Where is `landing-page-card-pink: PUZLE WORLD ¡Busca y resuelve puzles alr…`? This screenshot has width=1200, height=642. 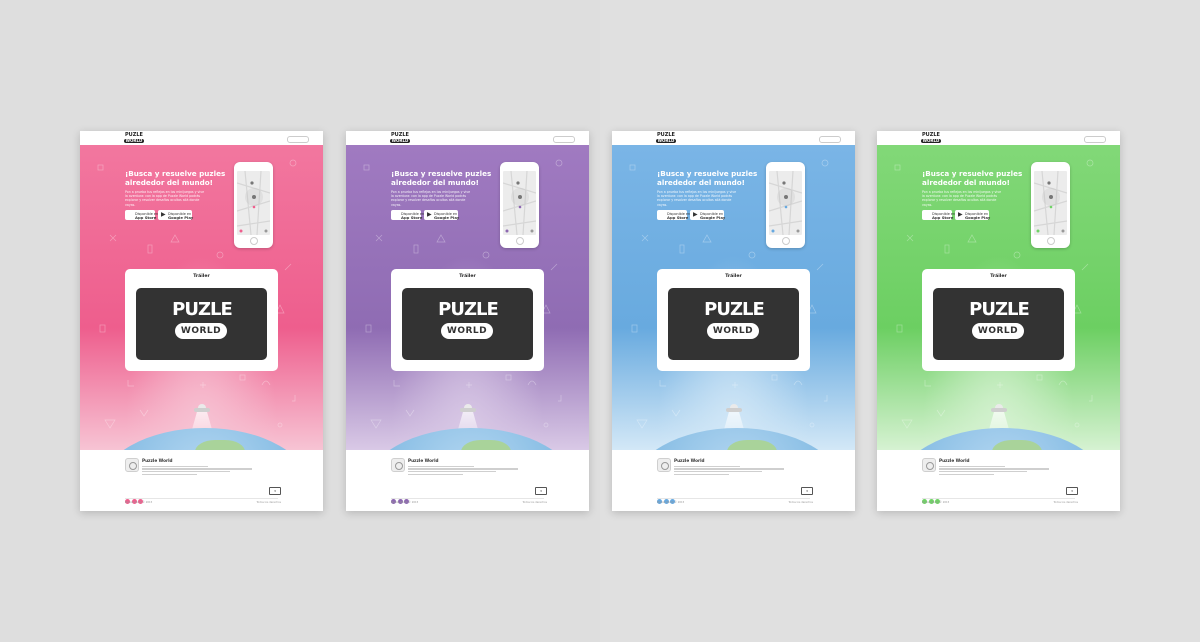 landing-page-card-pink: PUZLE WORLD ¡Busca y resuelve puzles alr… is located at coordinates (201, 321).